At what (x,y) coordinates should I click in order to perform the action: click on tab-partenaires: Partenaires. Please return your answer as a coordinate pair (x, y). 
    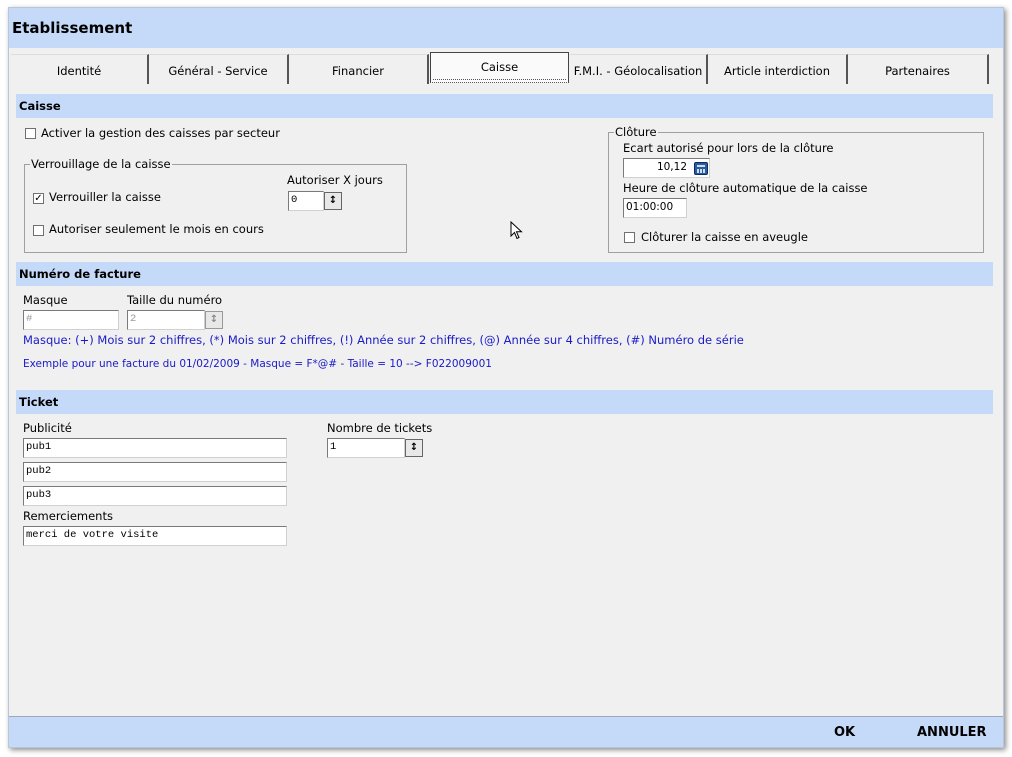
    Looking at the image, I should click on (918, 69).